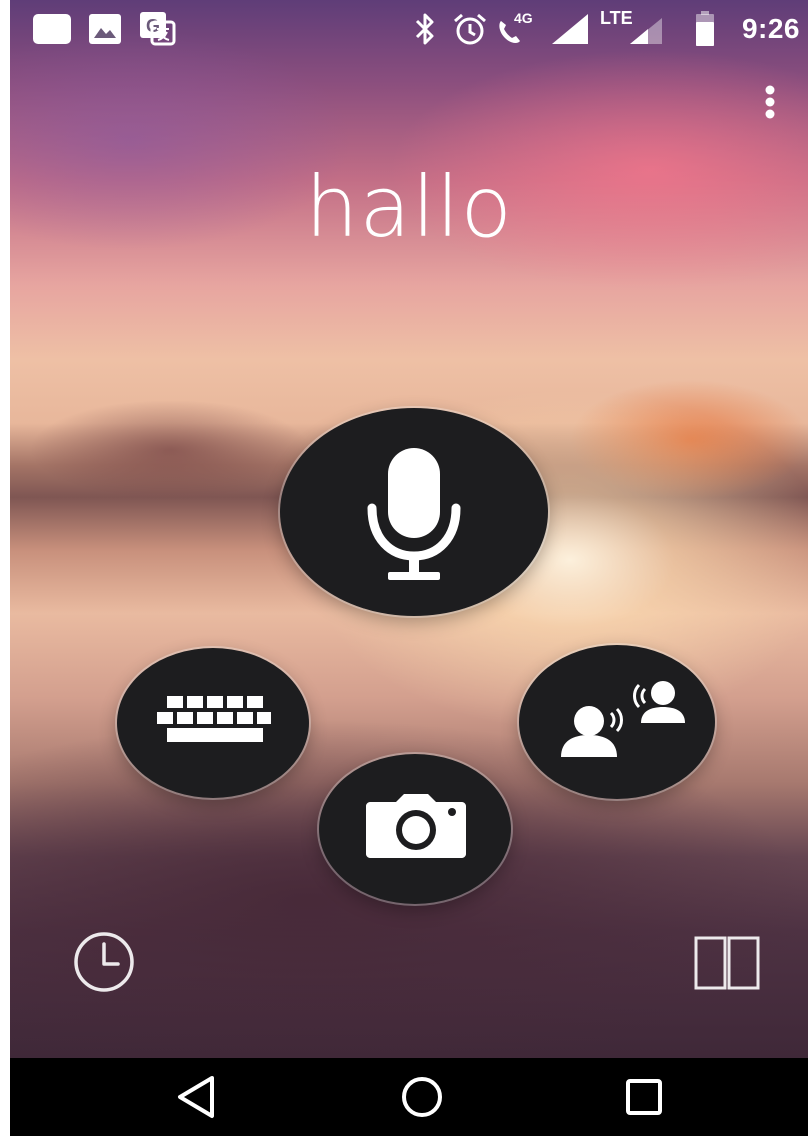 The height and width of the screenshot is (1136, 808). What do you see at coordinates (409, 207) in the screenshot?
I see `translation-result: hallo` at bounding box center [409, 207].